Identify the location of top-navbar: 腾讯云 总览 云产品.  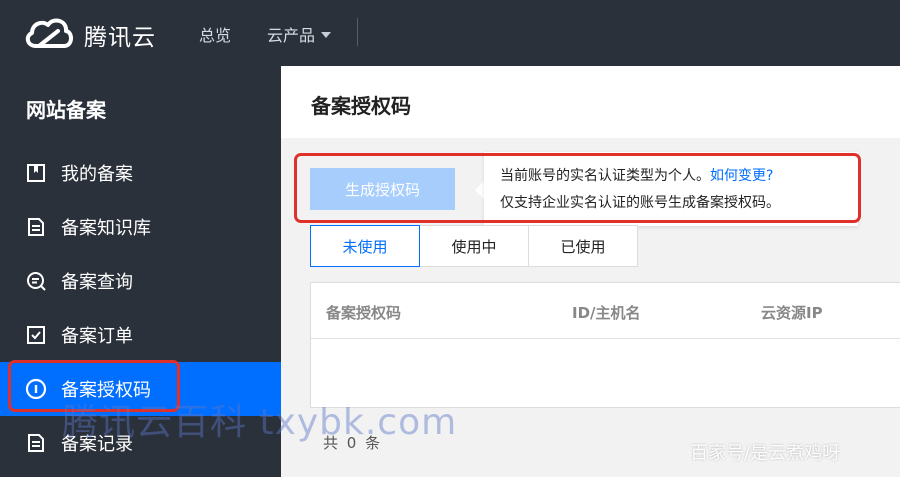
(450, 33).